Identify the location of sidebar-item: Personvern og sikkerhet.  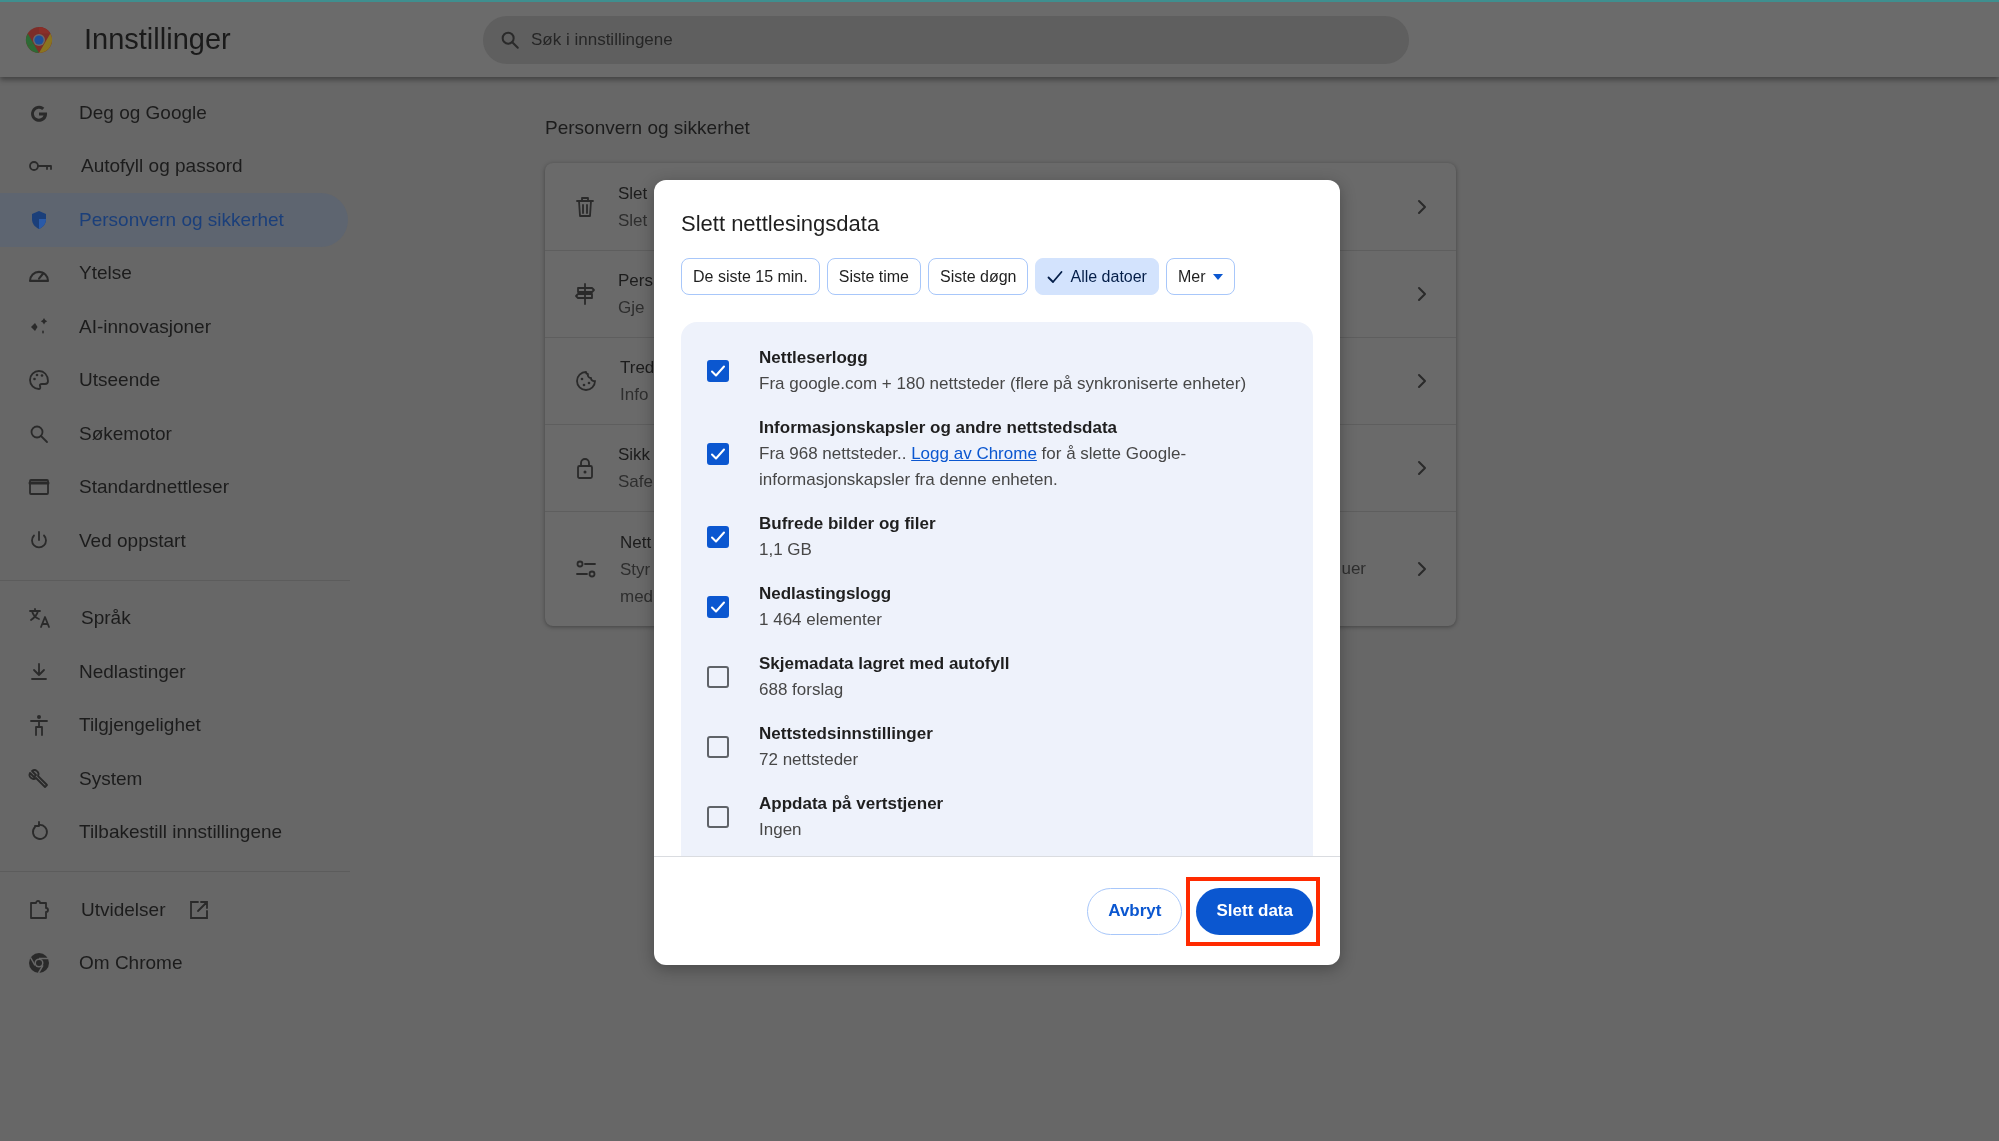
(174, 220).